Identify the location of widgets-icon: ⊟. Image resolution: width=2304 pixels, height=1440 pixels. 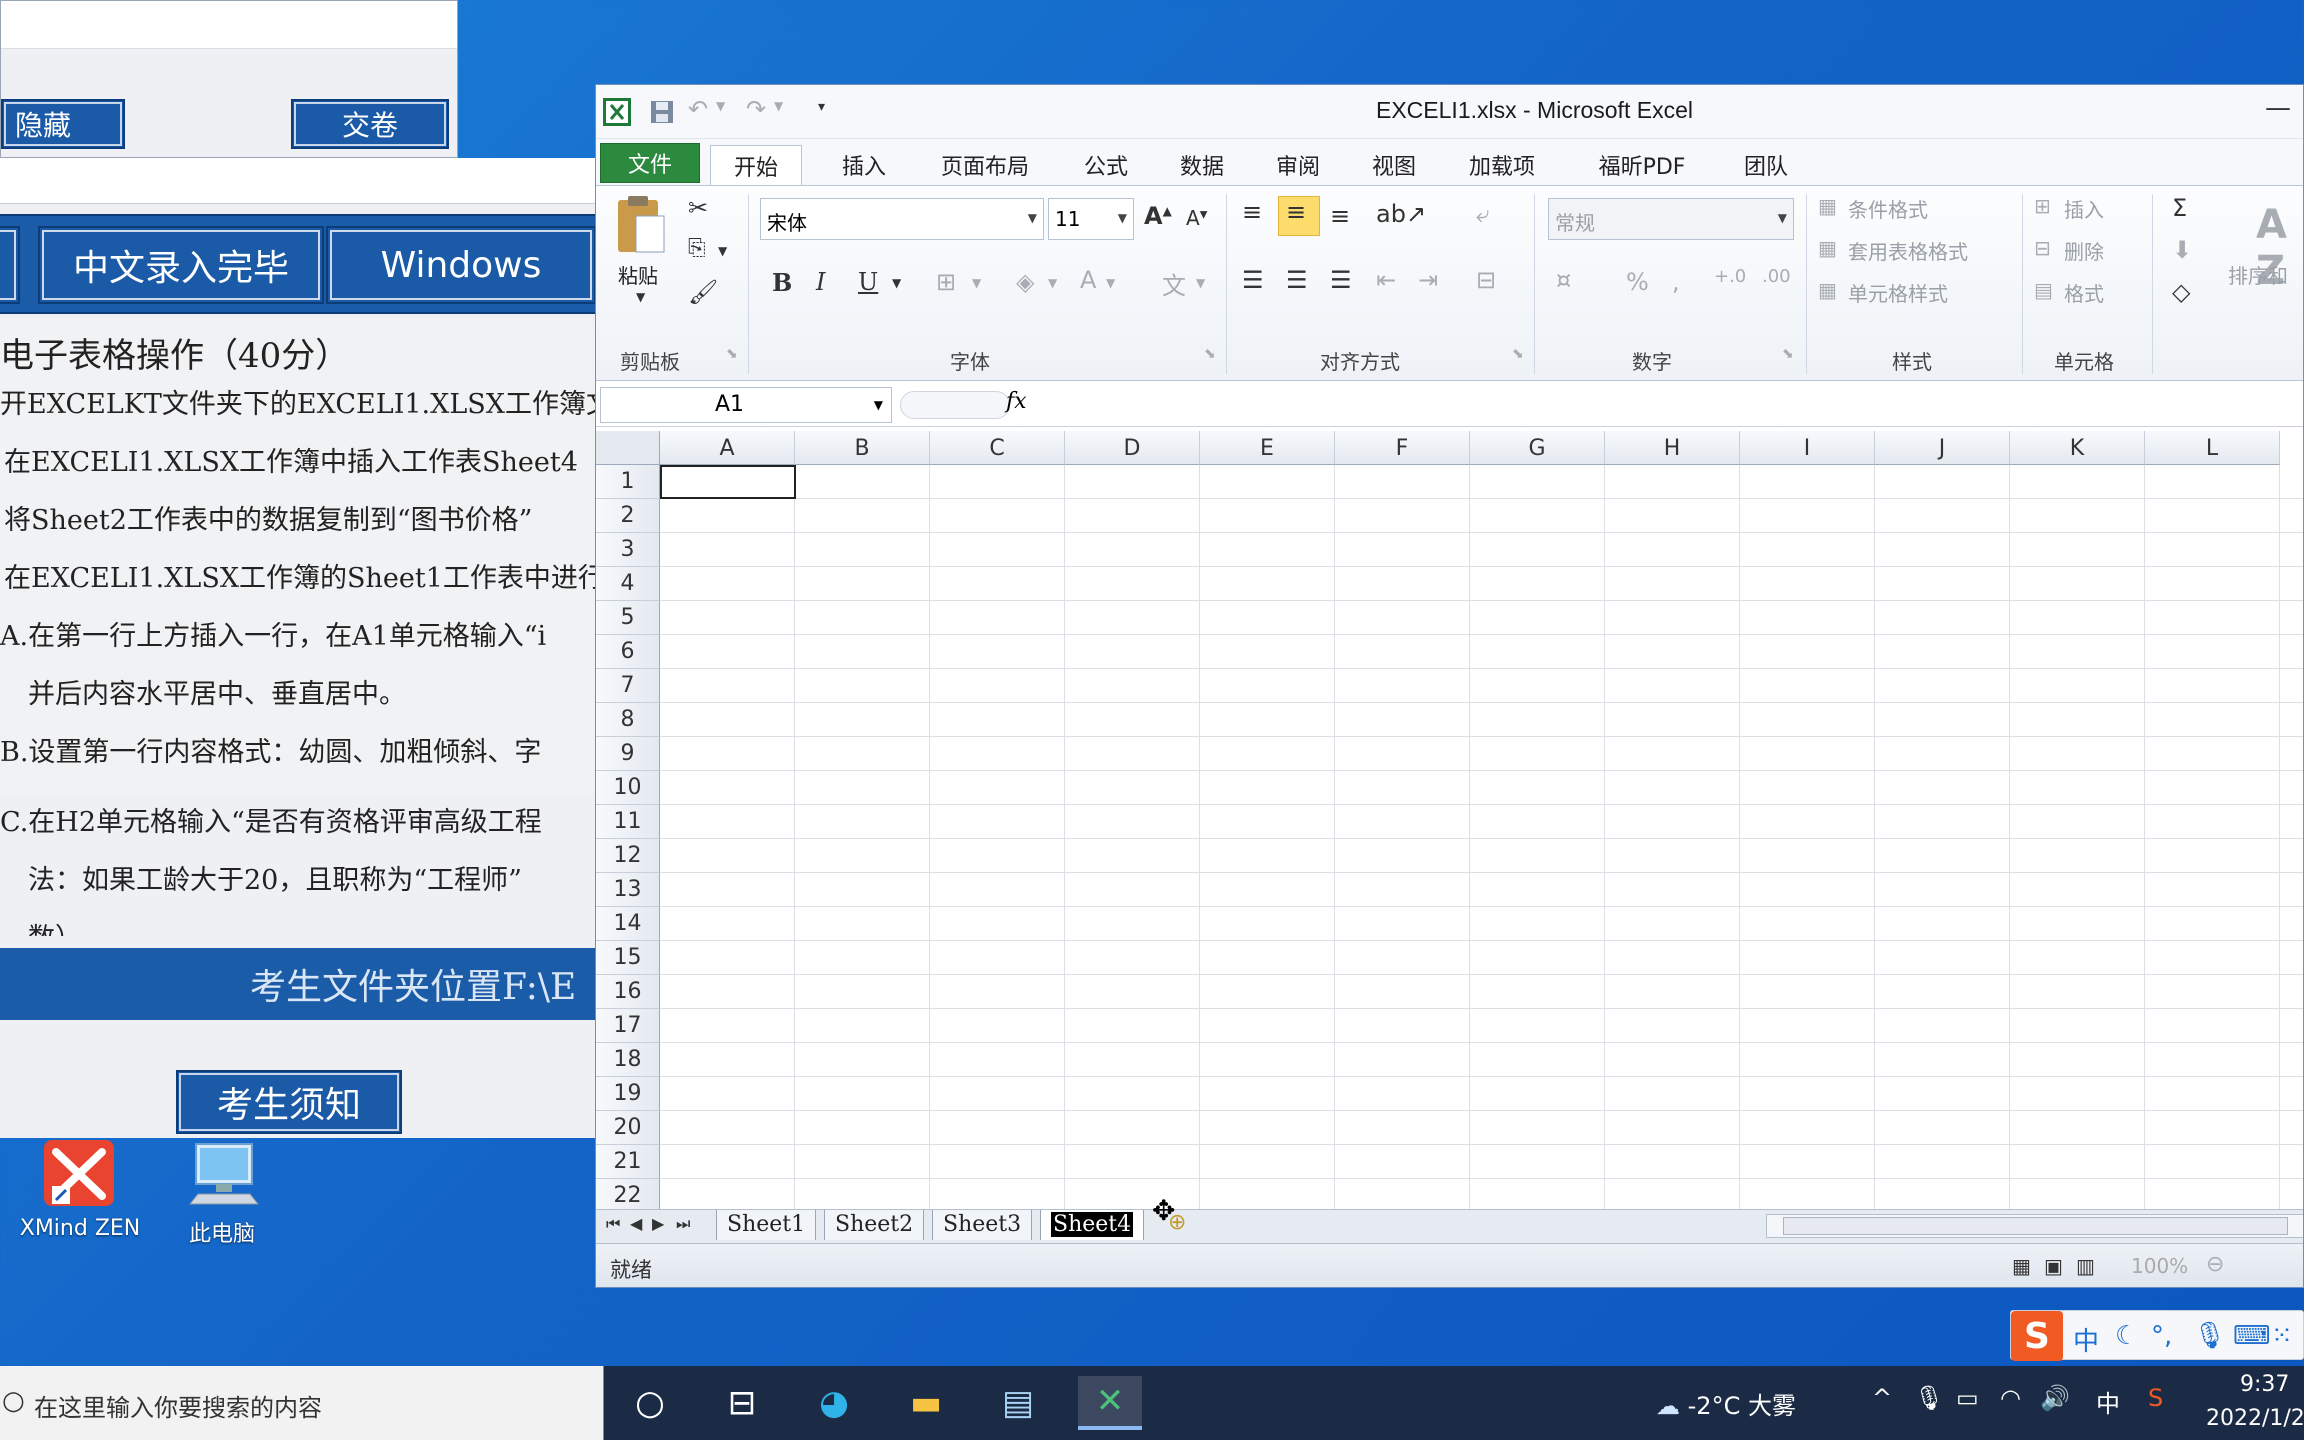
(742, 1403).